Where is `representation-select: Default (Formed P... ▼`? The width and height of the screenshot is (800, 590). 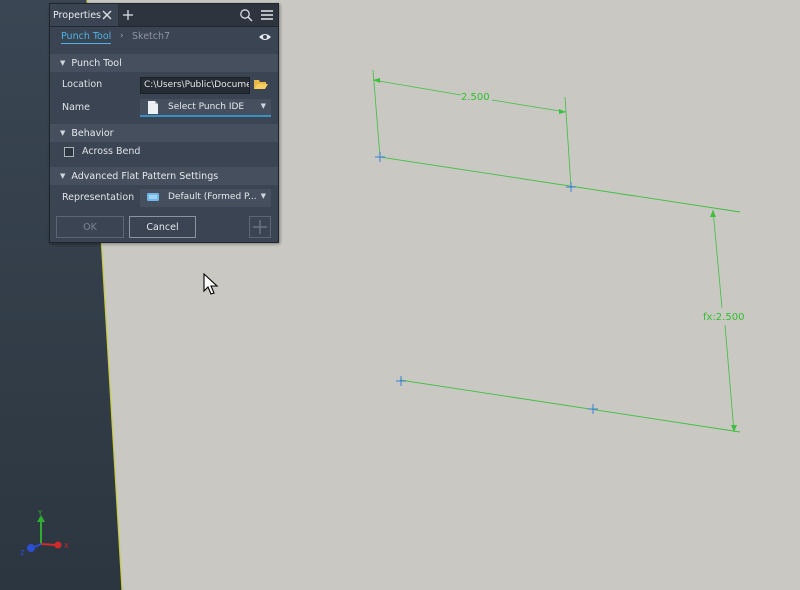 representation-select: Default (Formed P... ▼ is located at coordinates (205, 198).